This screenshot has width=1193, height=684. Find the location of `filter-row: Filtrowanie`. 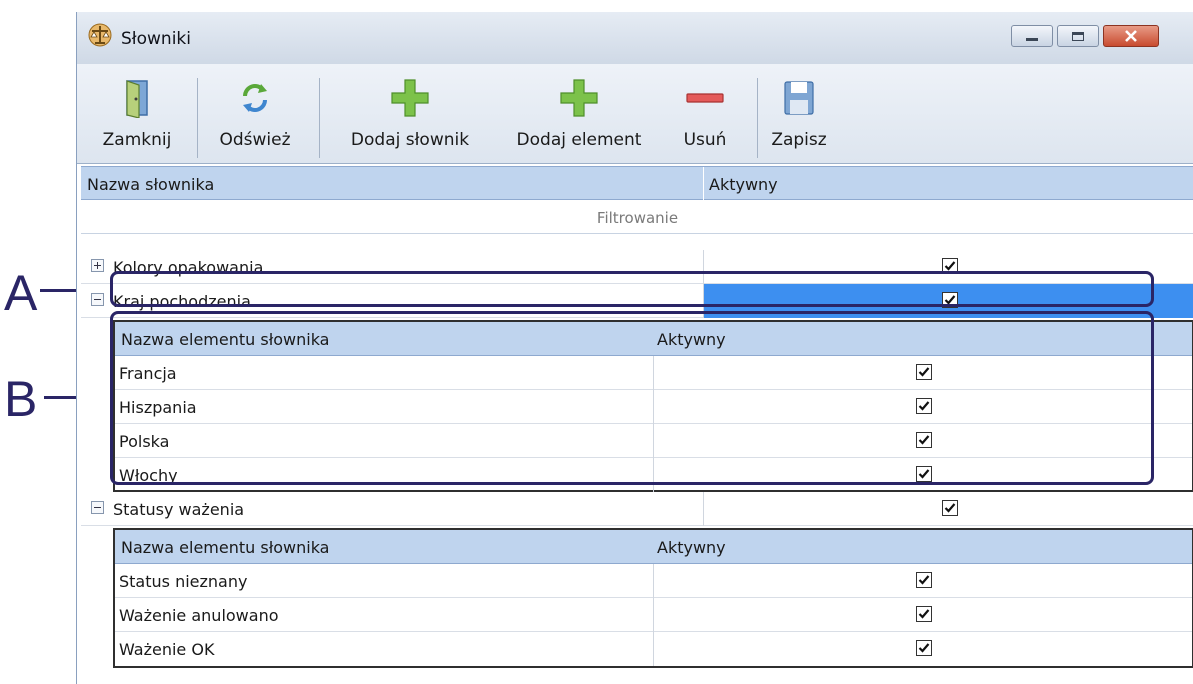

filter-row: Filtrowanie is located at coordinates (637, 217).